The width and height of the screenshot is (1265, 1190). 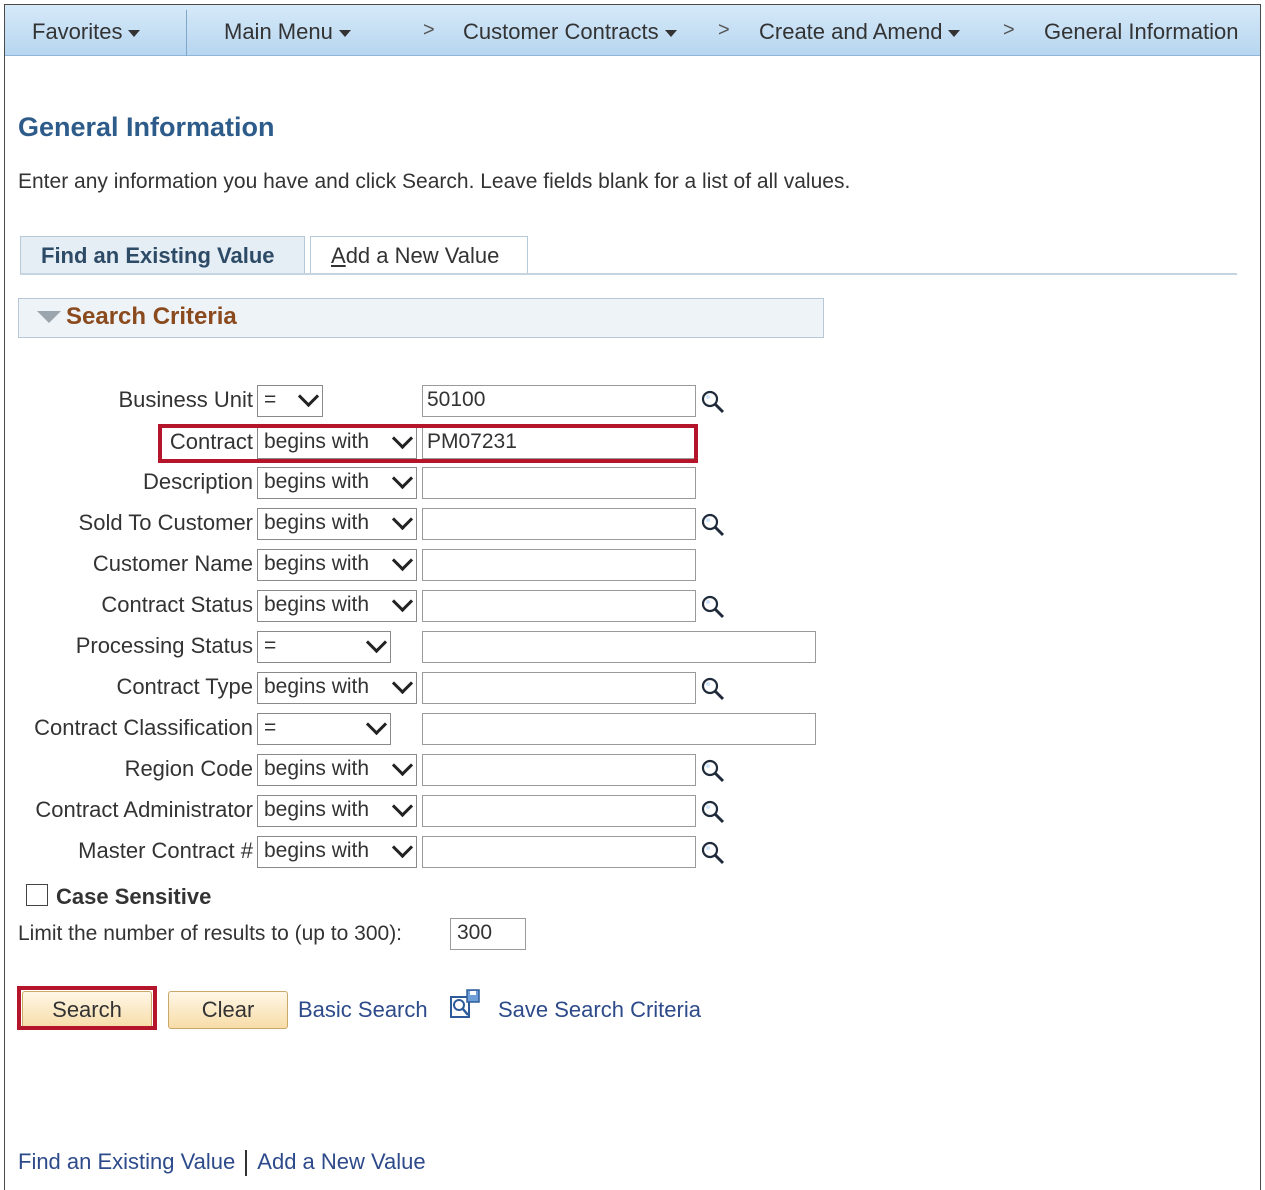 What do you see at coordinates (87, 1008) in the screenshot?
I see `search-button-highlight` at bounding box center [87, 1008].